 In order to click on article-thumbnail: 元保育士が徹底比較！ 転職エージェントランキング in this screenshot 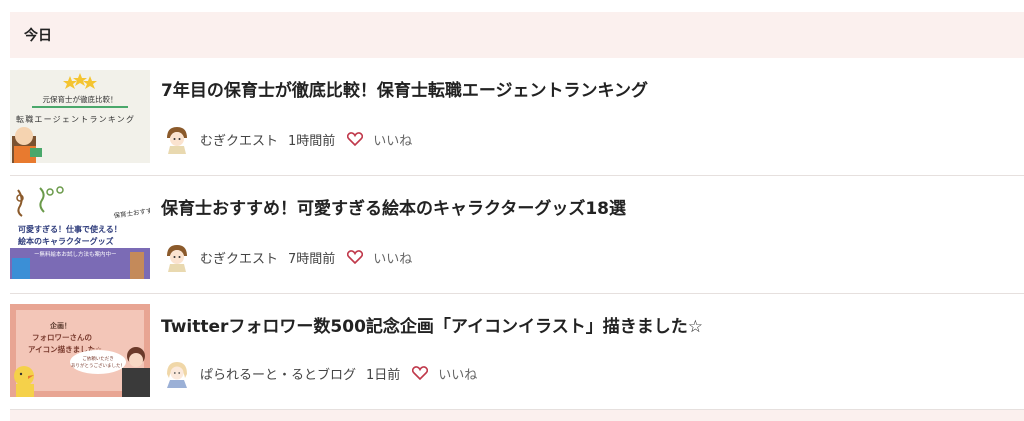, I will do `click(80, 116)`.